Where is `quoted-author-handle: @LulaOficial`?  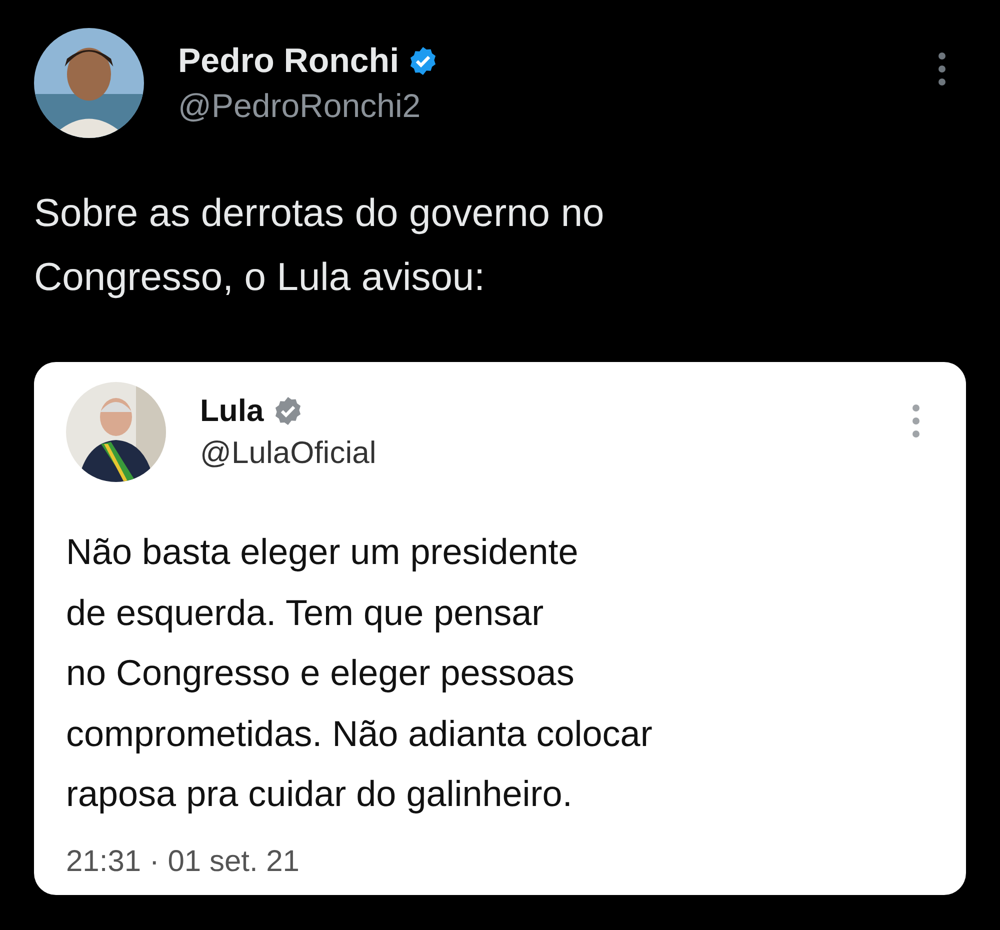 quoted-author-handle: @LulaOficial is located at coordinates (288, 453).